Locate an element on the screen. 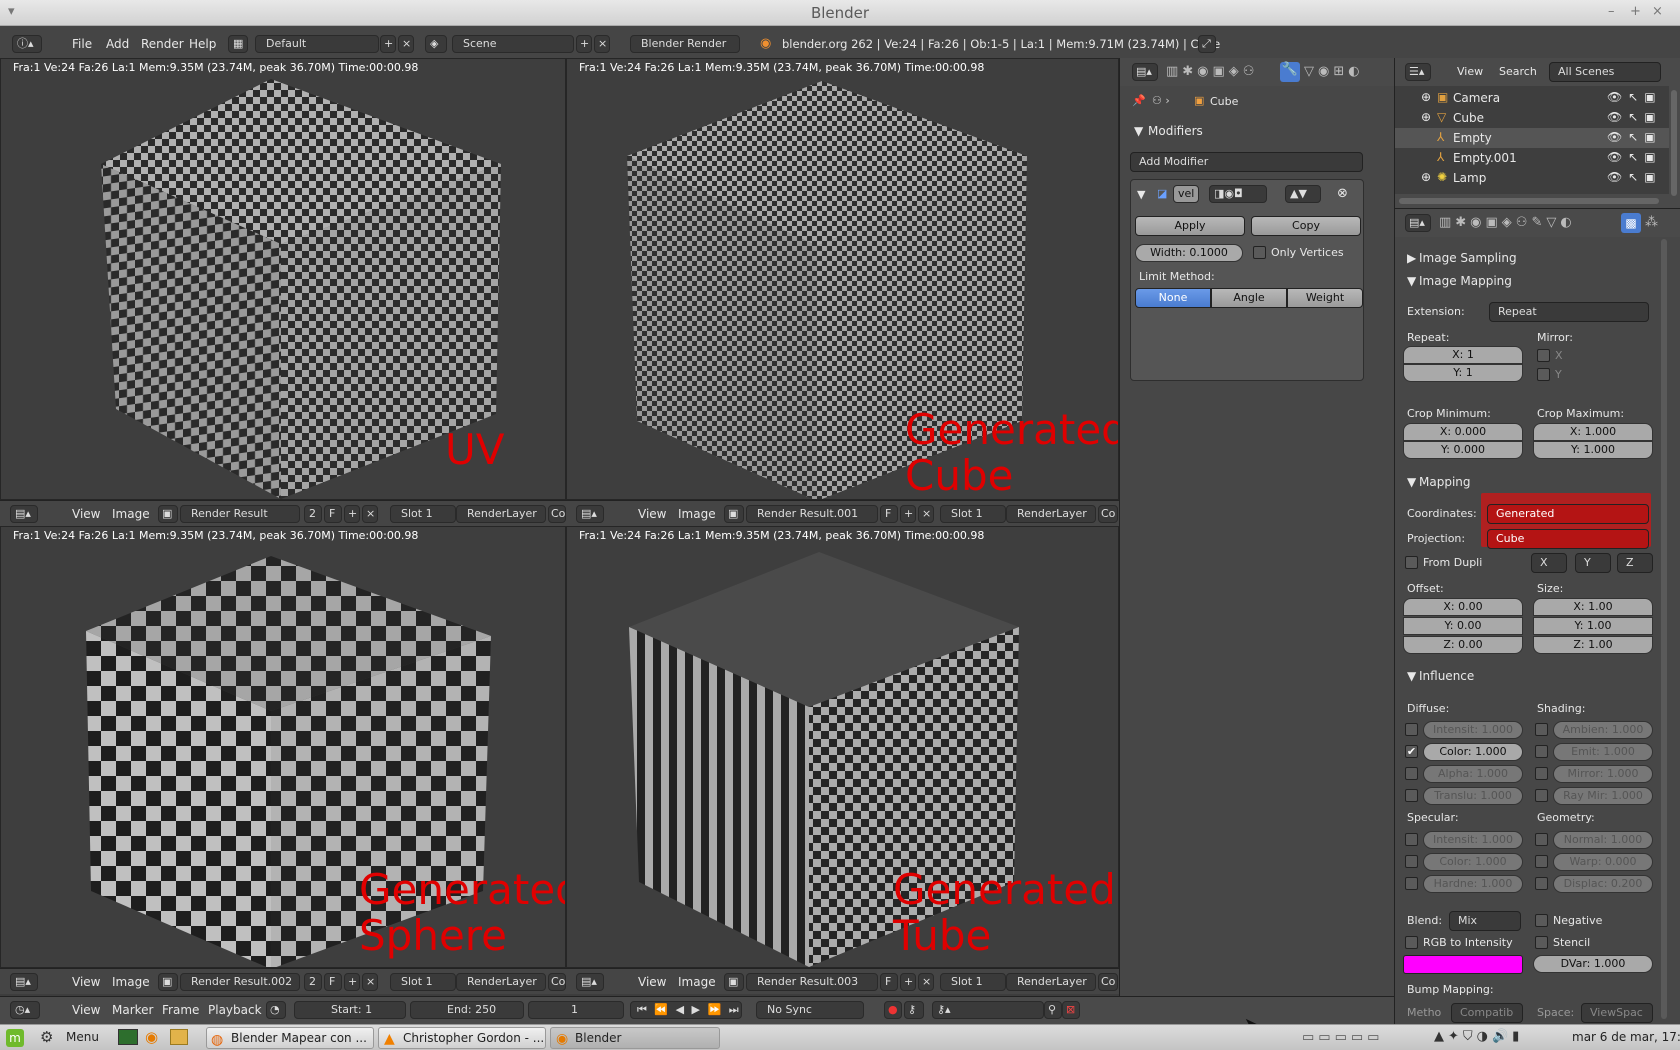  layout-icon: ▦ is located at coordinates (238, 44).